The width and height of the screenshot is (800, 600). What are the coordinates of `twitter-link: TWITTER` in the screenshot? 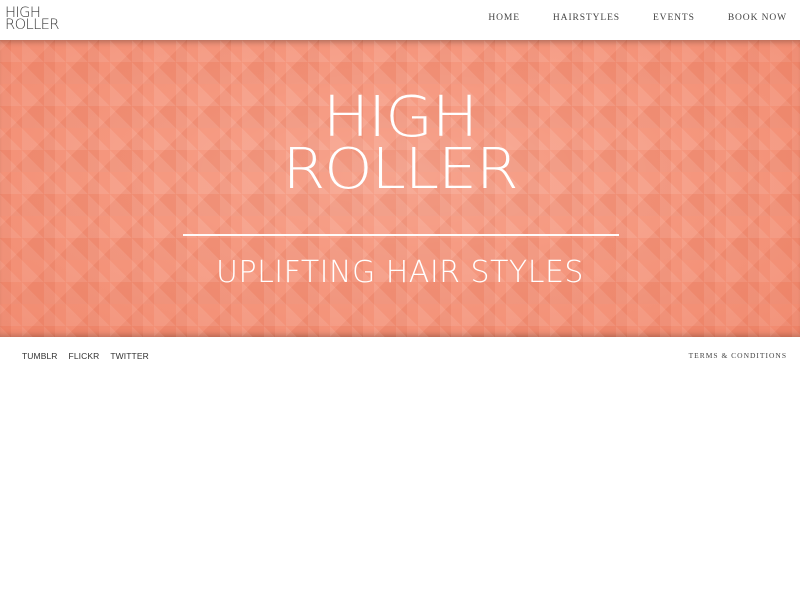 It's located at (129, 356).